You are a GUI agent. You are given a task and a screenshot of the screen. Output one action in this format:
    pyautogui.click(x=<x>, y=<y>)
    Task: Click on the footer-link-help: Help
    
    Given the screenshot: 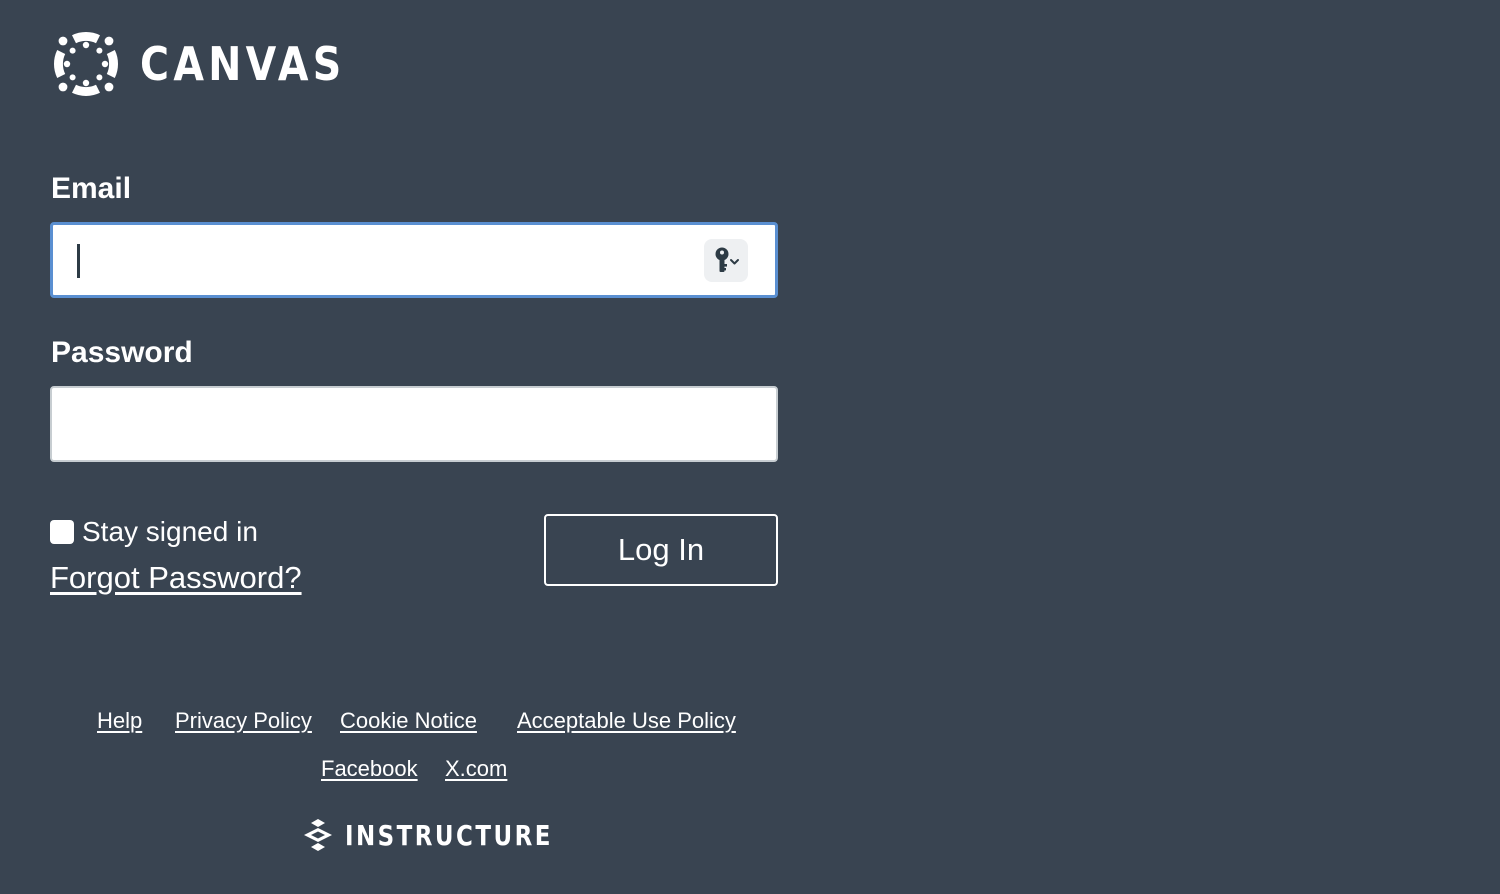 What is the action you would take?
    pyautogui.click(x=119, y=721)
    